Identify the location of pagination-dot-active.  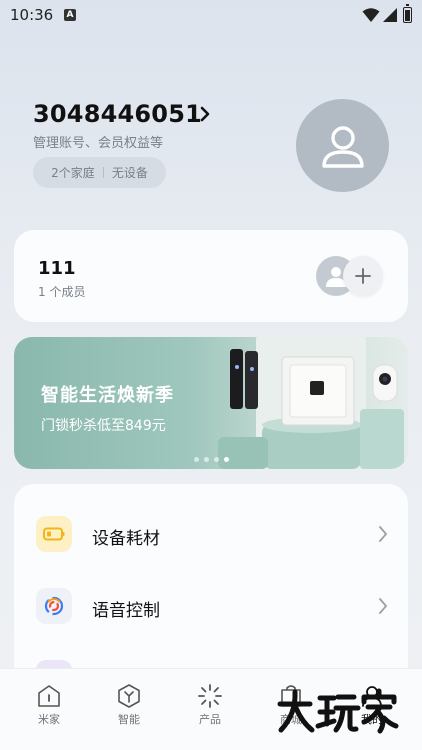
(226, 459).